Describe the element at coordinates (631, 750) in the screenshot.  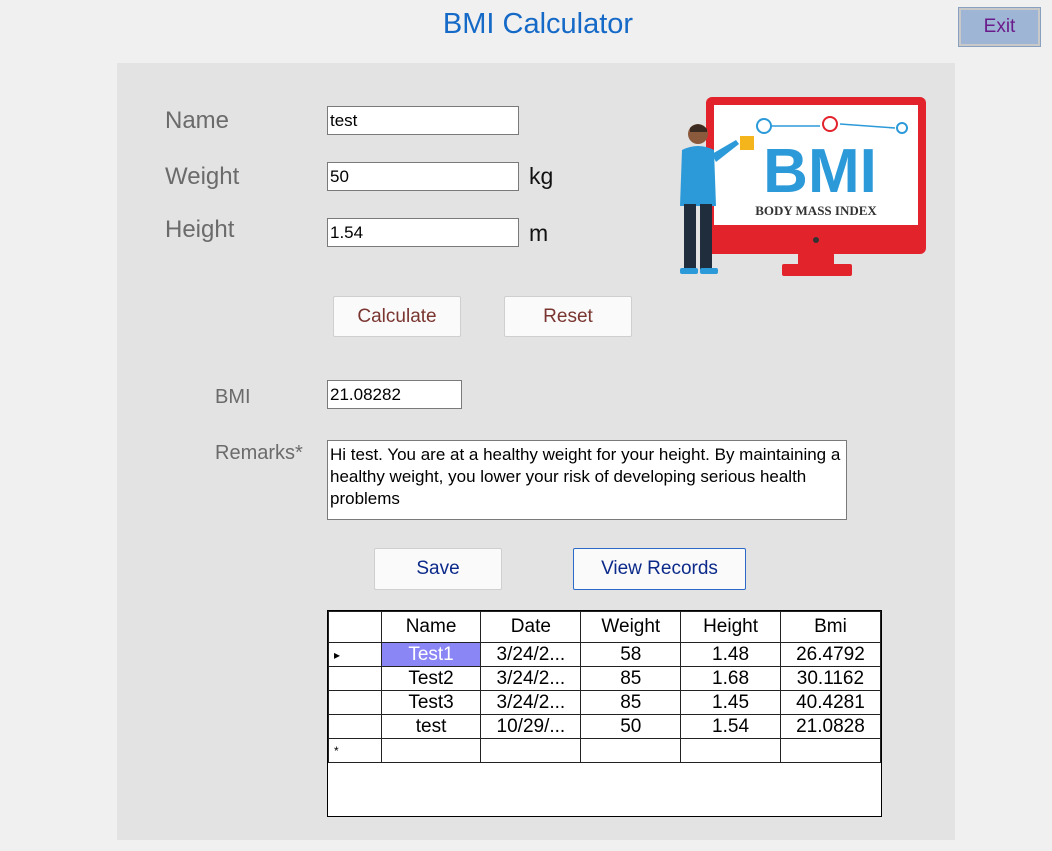
I see `cell-weight` at that location.